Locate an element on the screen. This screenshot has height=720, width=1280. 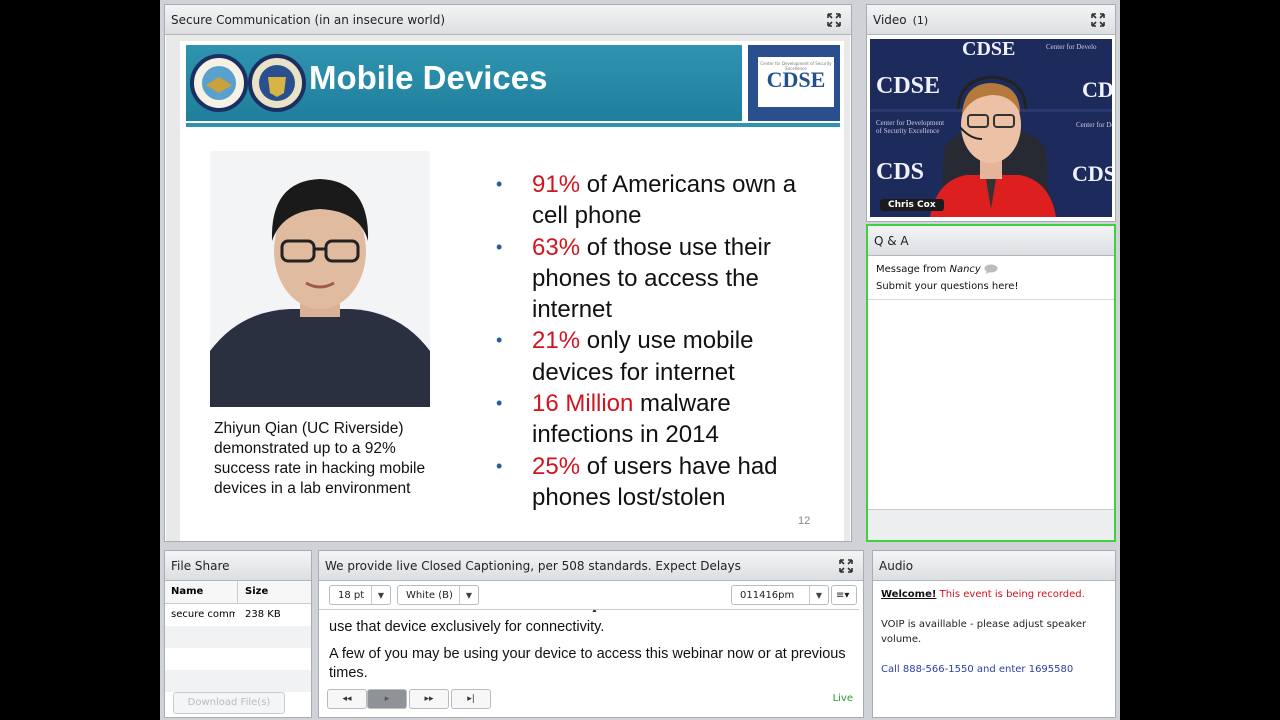
play-button: ▸ is located at coordinates (387, 699).